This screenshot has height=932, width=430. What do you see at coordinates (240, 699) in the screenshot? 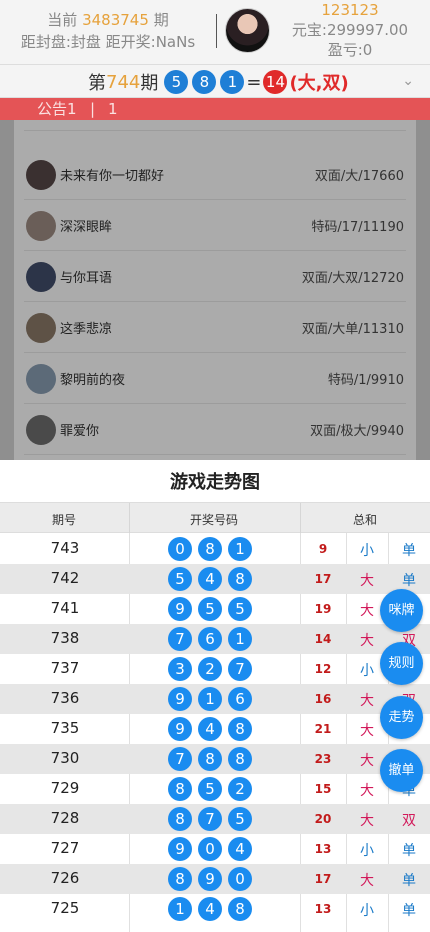
I see `number-ball: 6` at bounding box center [240, 699].